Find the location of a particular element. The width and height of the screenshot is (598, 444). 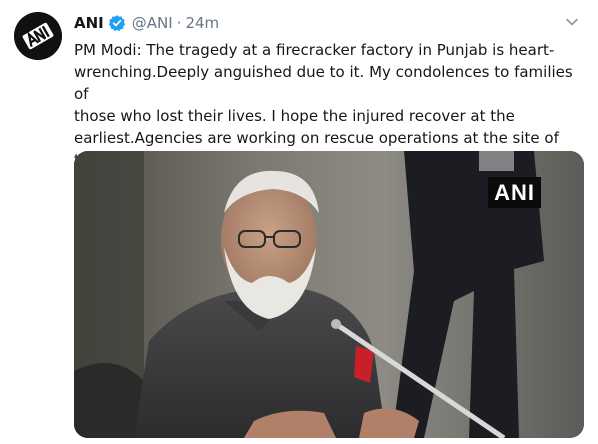

verified-badge-icon is located at coordinates (116, 23).